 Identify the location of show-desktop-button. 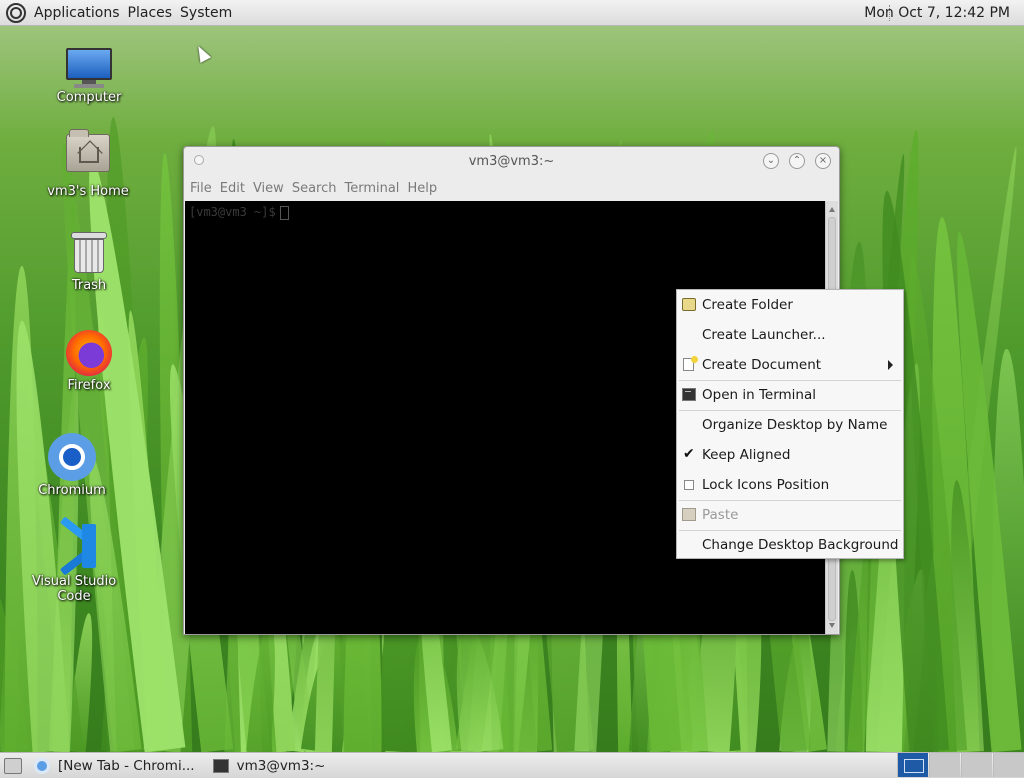
(13, 765).